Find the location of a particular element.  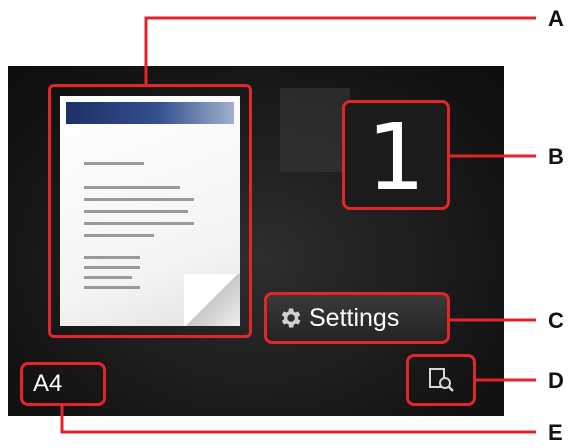

callout-label-e: E is located at coordinates (555, 432).